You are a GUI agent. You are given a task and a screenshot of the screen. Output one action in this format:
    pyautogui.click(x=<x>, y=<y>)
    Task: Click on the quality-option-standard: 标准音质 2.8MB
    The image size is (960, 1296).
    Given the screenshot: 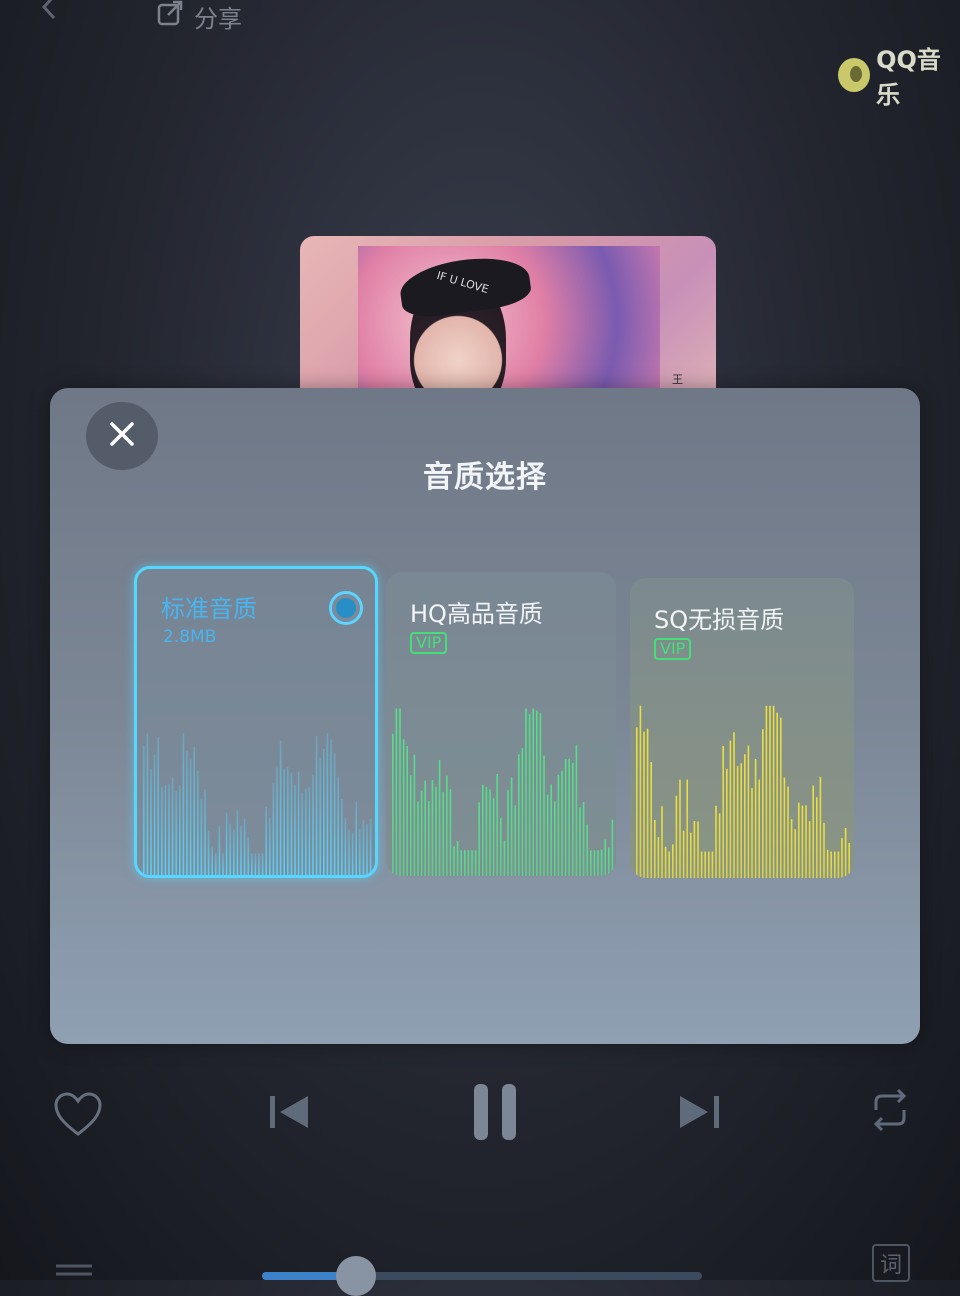 What is the action you would take?
    pyautogui.click(x=256, y=722)
    